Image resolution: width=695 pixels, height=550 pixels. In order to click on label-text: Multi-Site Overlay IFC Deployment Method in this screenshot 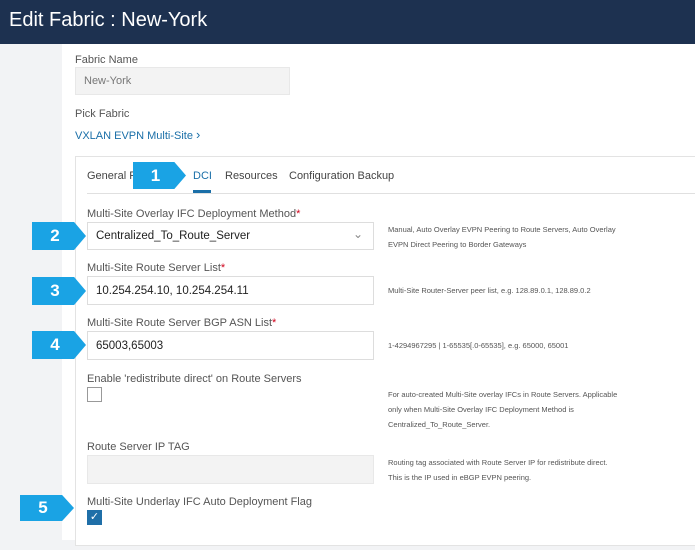, I will do `click(192, 214)`.